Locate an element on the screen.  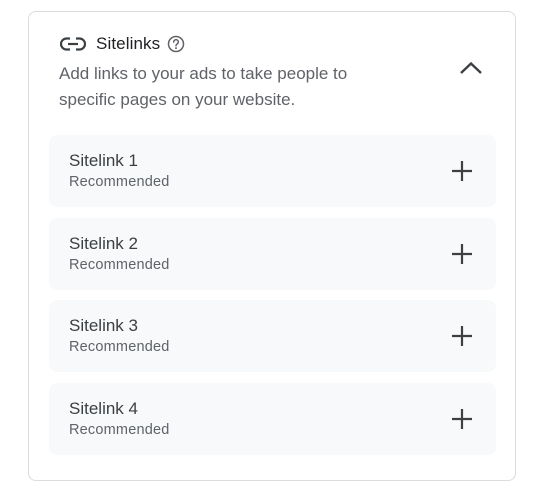
collapse-button is located at coordinates (471, 70).